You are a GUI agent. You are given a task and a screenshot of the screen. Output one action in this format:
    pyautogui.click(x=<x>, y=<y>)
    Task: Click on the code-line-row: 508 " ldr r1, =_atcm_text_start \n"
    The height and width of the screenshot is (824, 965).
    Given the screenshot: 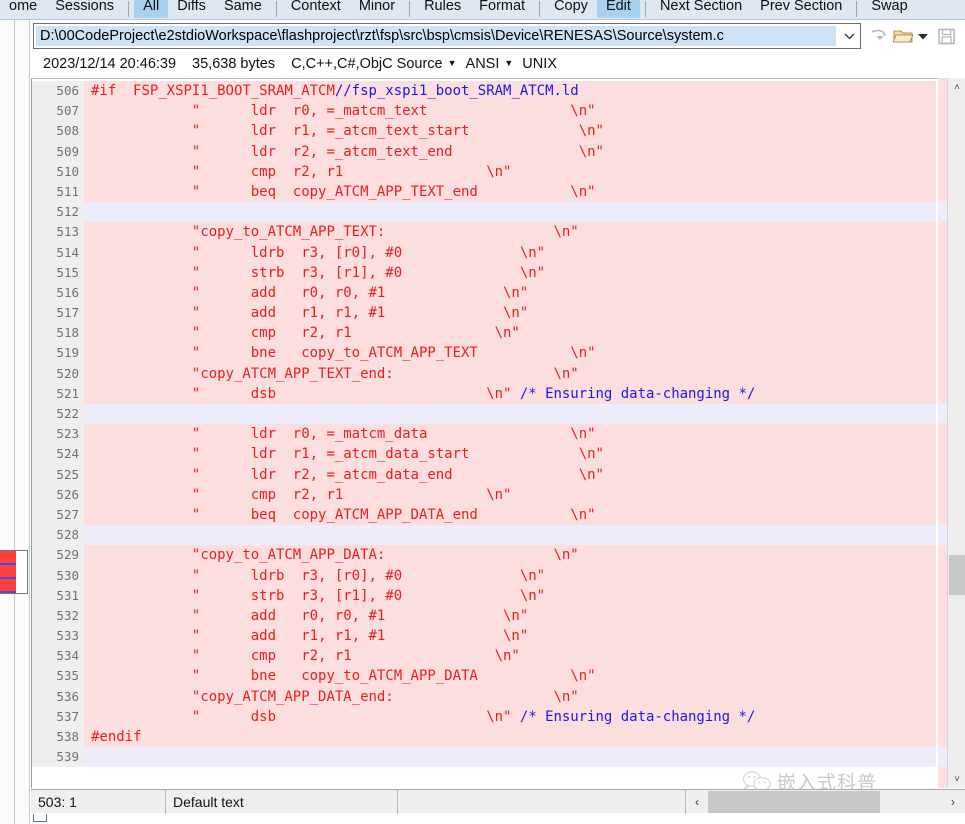 What is the action you would take?
    pyautogui.click(x=484, y=131)
    